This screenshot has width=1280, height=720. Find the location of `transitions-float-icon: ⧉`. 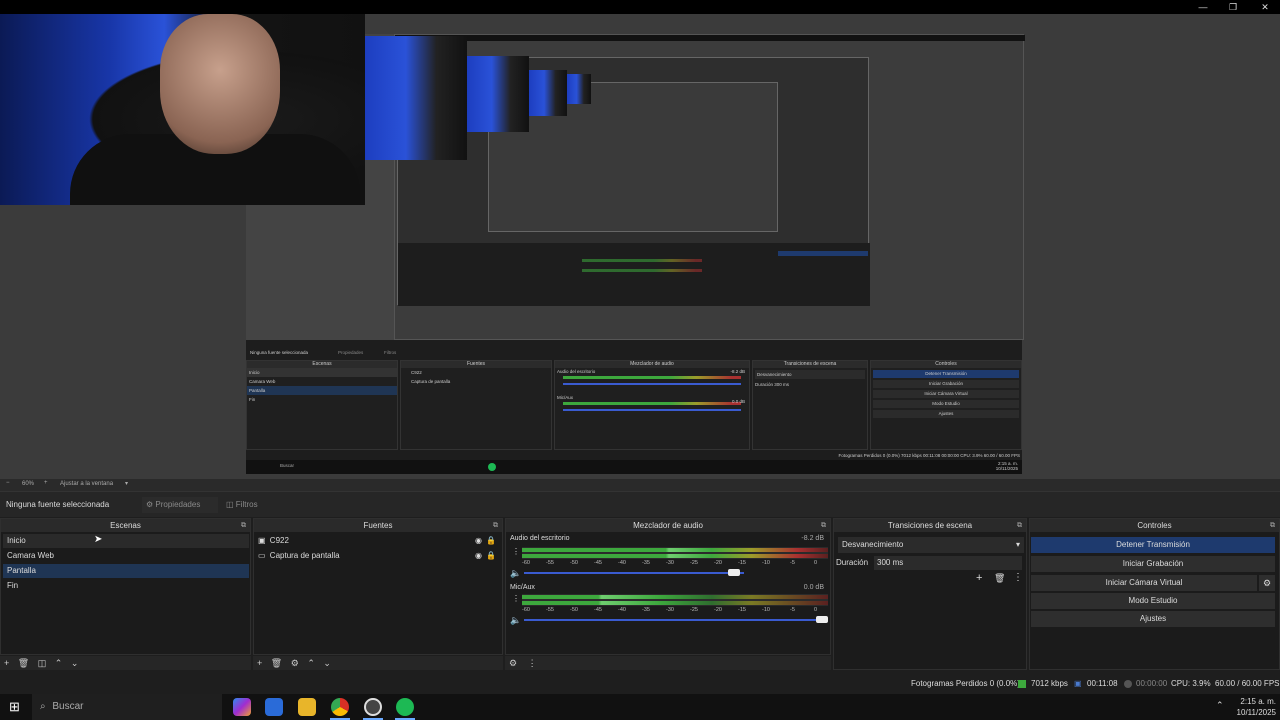

transitions-float-icon: ⧉ is located at coordinates (1019, 525).